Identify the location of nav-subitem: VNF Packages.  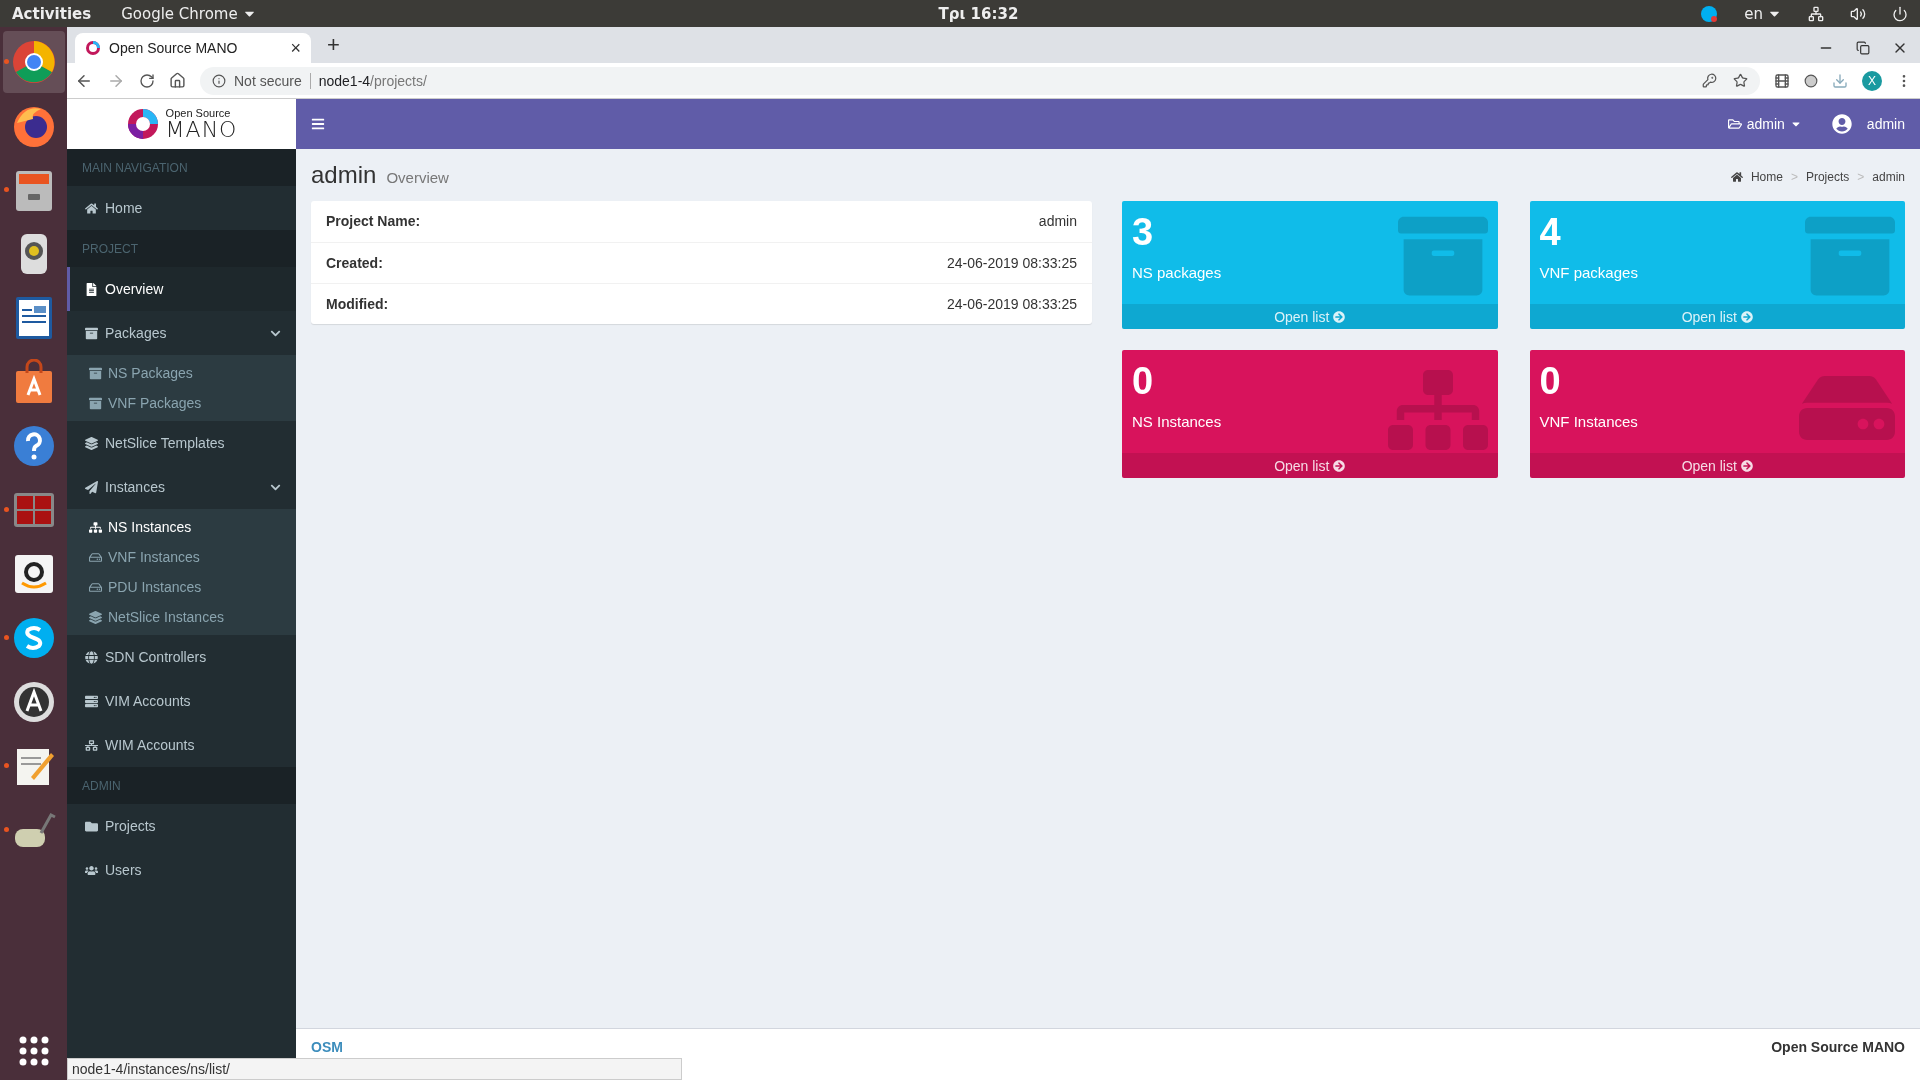
(181, 403).